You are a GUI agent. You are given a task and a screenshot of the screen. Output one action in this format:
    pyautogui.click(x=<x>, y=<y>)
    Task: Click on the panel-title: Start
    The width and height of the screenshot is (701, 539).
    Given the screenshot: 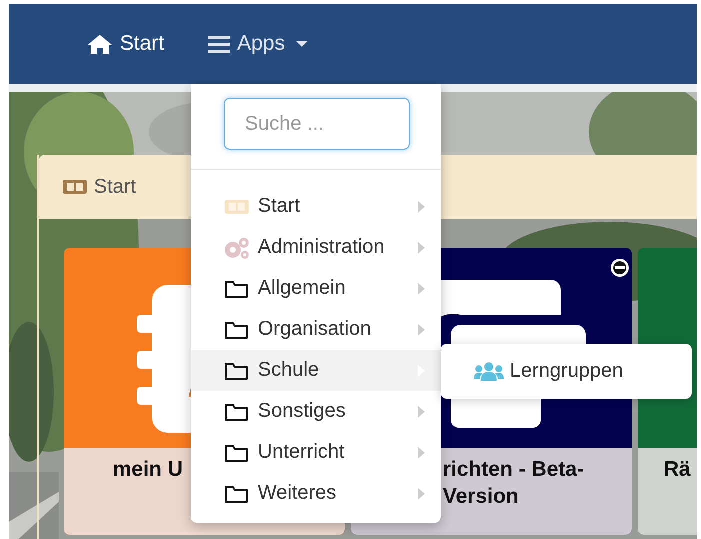 What is the action you would take?
    pyautogui.click(x=115, y=187)
    